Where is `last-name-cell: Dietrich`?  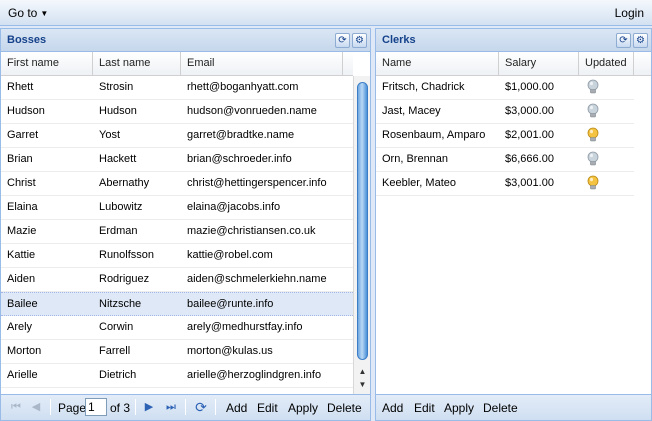 last-name-cell: Dietrich is located at coordinates (118, 375).